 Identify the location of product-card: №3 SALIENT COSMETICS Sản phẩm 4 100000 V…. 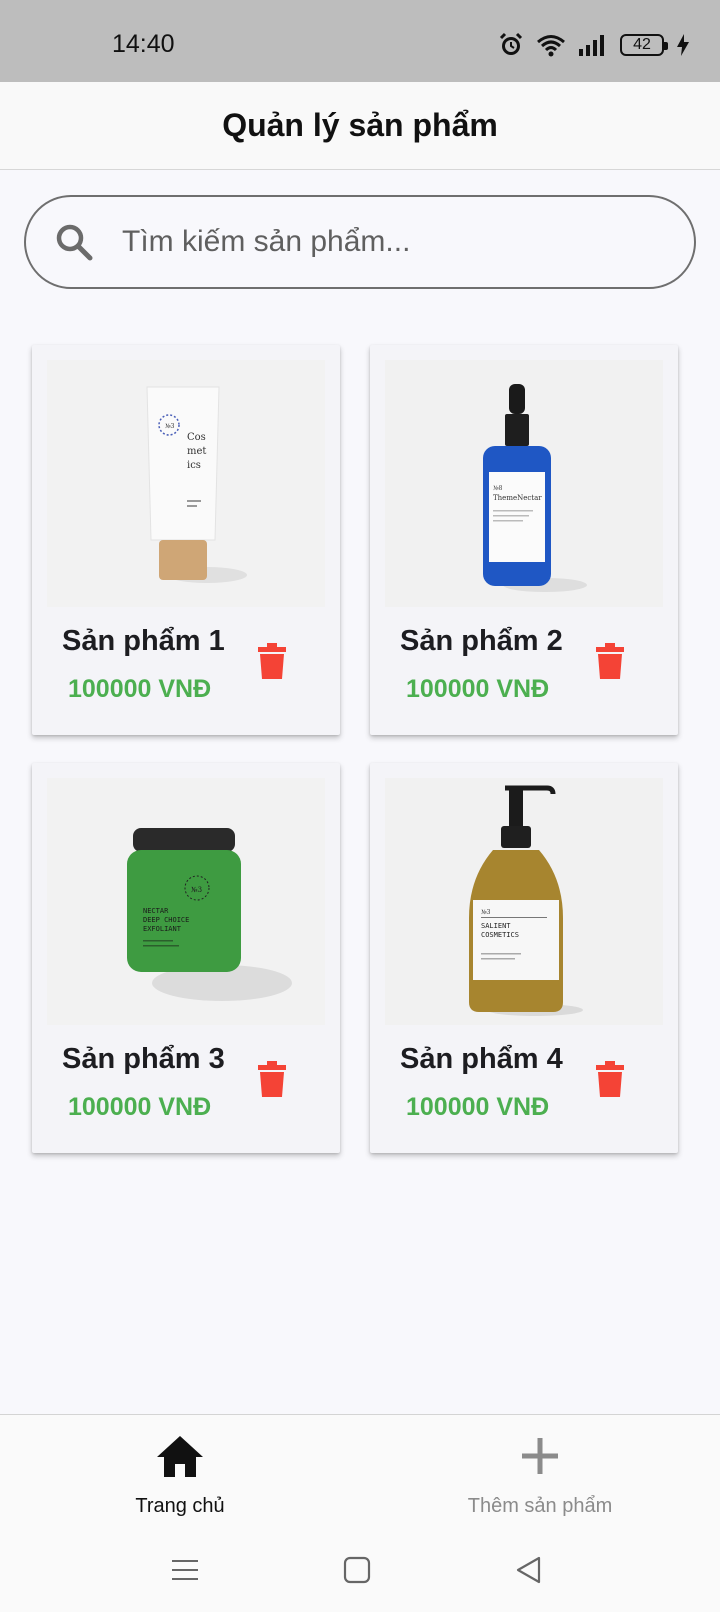
(524, 958).